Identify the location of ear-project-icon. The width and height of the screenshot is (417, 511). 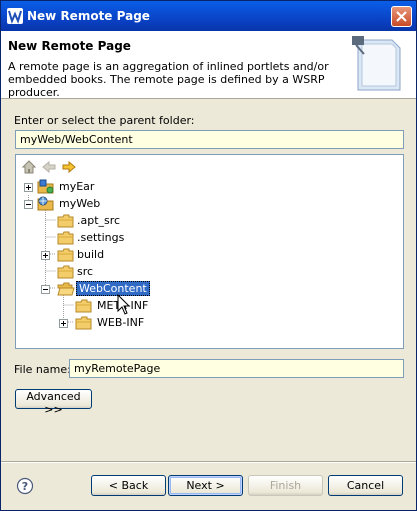
(45, 186).